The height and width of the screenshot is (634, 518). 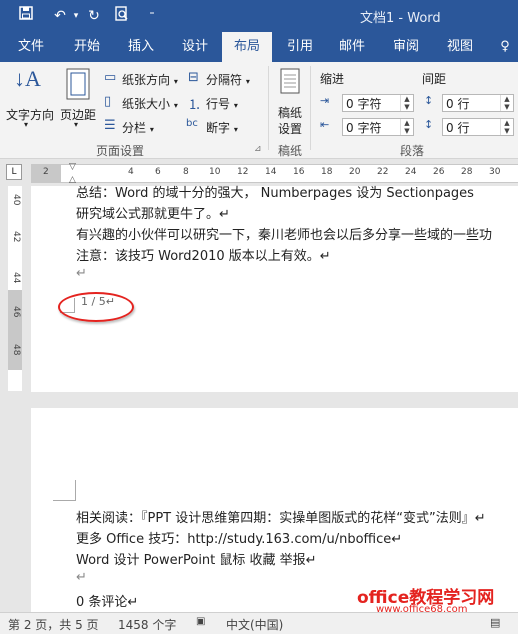 I want to click on page2-text-line: 相关阅读：『PPT 设计思维第四期：实操单图版式的花样“变式”法则』↵, so click(x=281, y=516).